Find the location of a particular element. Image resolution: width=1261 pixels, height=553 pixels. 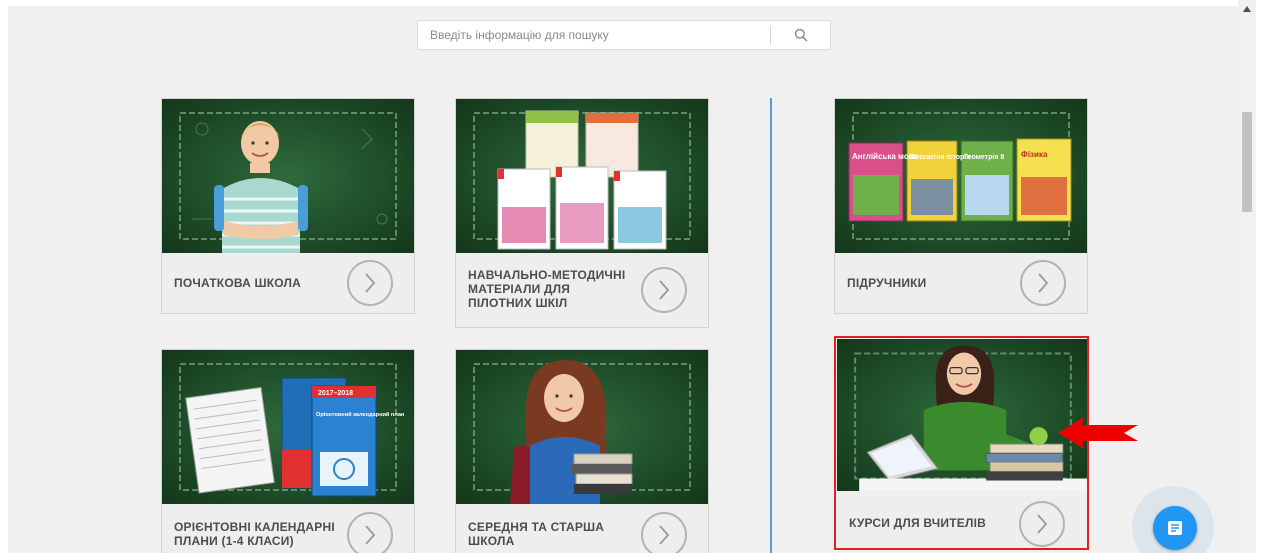

search-button is located at coordinates (801, 35).